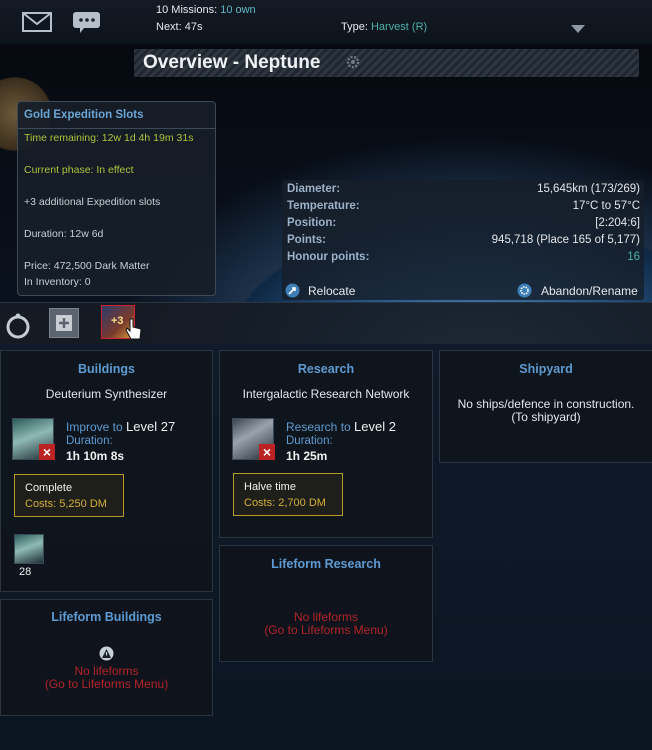  What do you see at coordinates (306, 240) in the screenshot?
I see `points-label: Points:` at bounding box center [306, 240].